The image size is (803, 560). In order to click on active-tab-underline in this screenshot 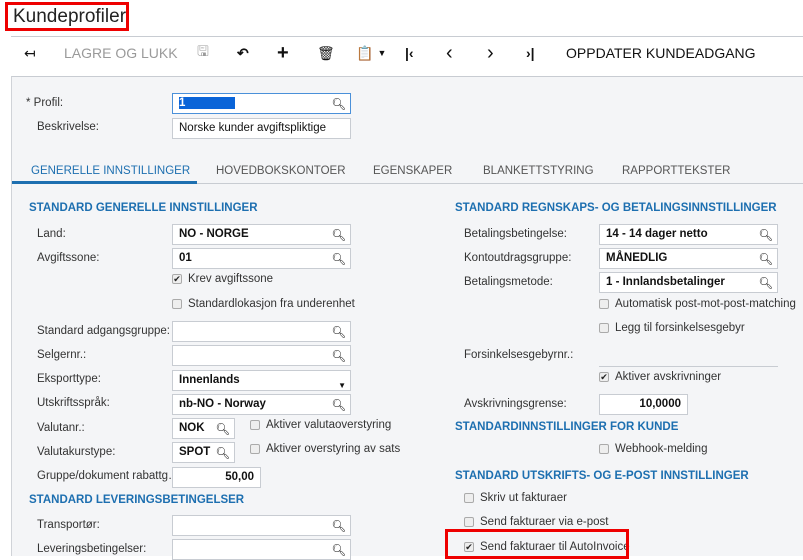, I will do `click(104, 182)`.